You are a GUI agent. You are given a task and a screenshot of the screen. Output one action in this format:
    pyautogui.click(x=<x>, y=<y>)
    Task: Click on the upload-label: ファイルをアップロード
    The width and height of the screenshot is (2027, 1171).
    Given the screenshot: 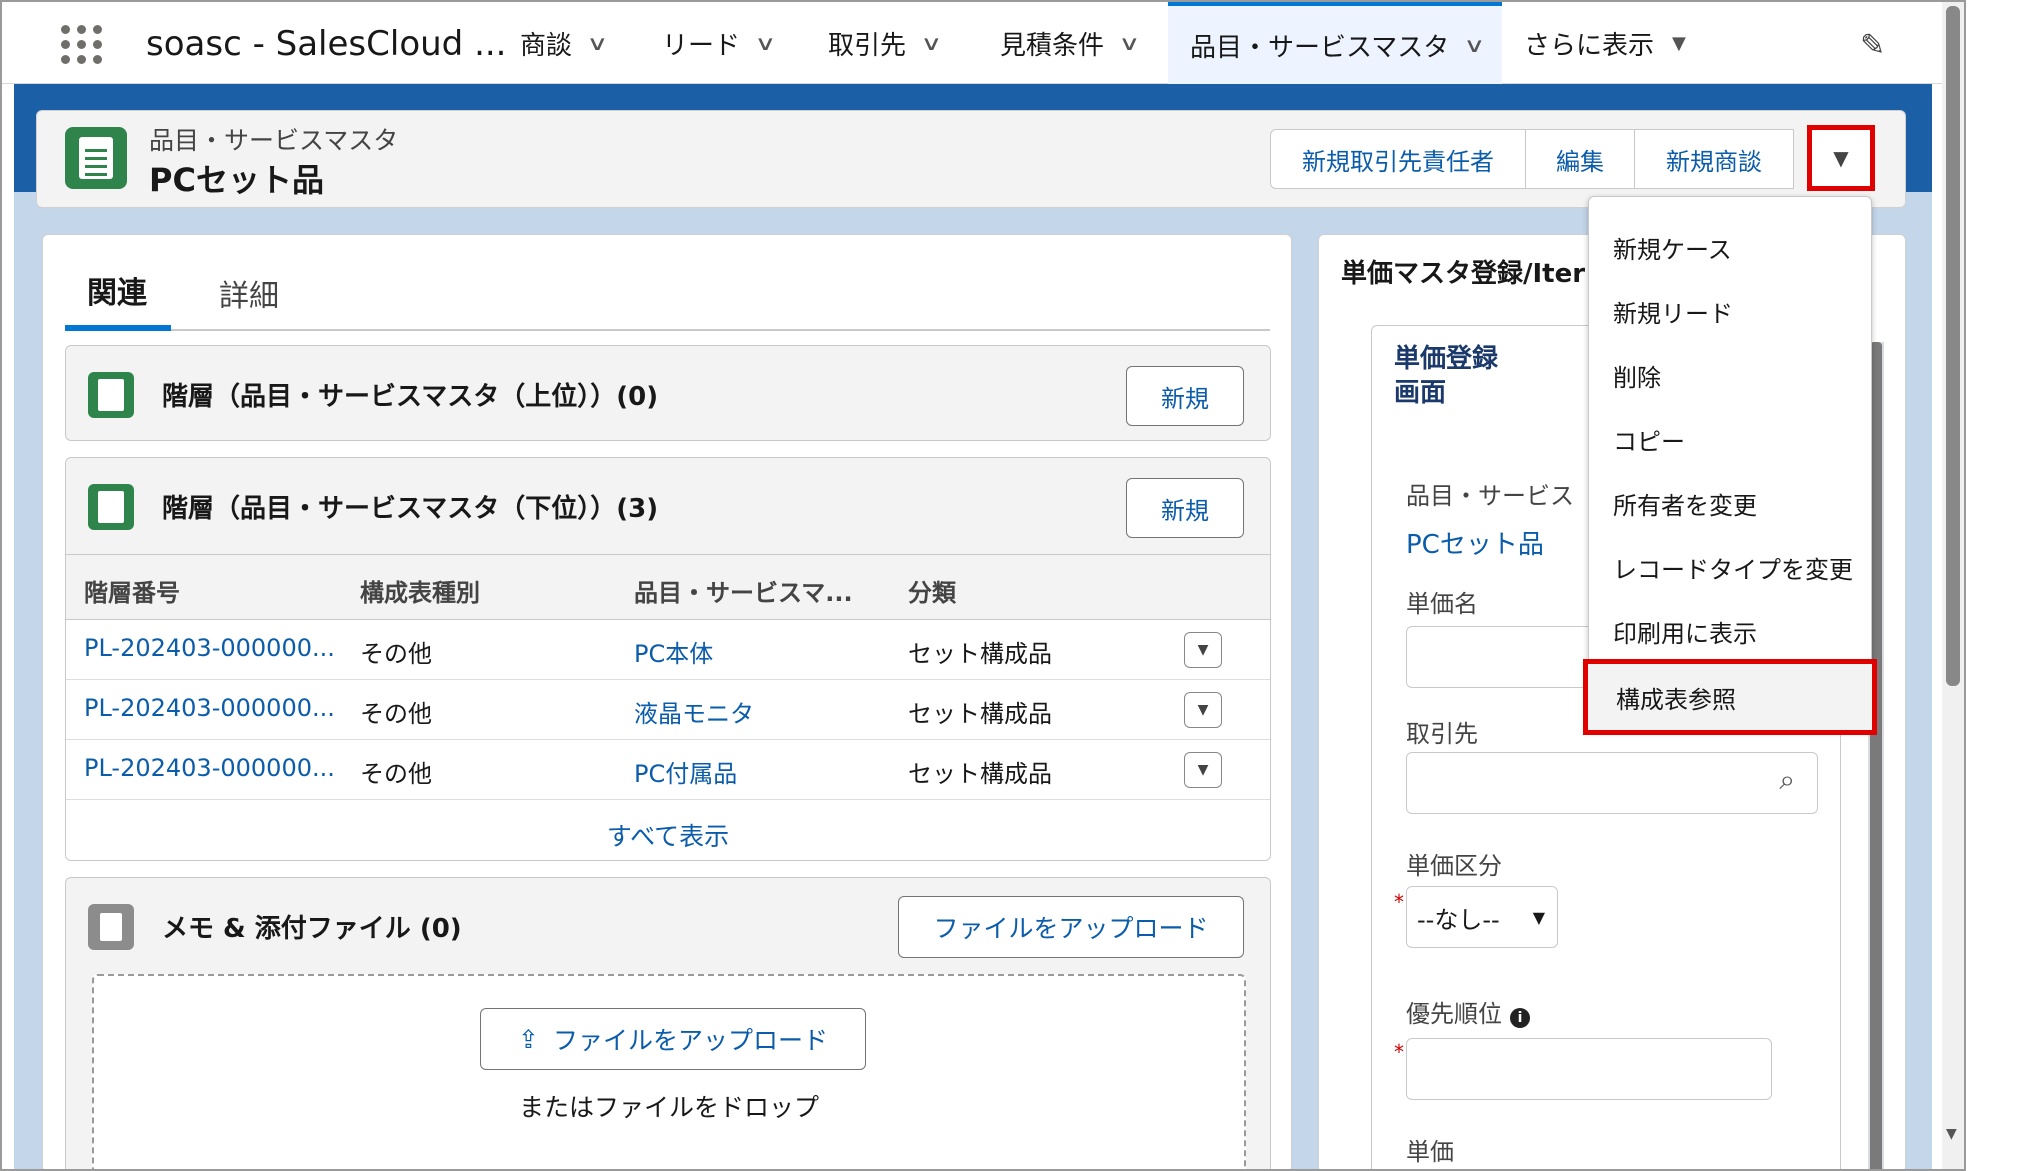 What is the action you would take?
    pyautogui.click(x=690, y=1040)
    